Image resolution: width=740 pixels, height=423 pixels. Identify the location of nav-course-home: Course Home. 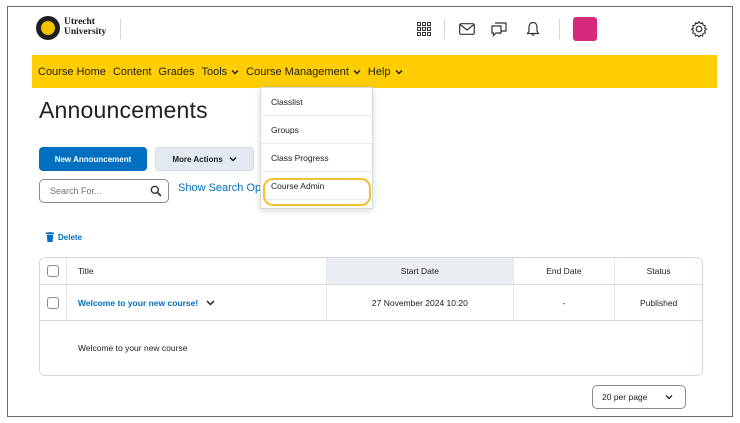
(72, 72).